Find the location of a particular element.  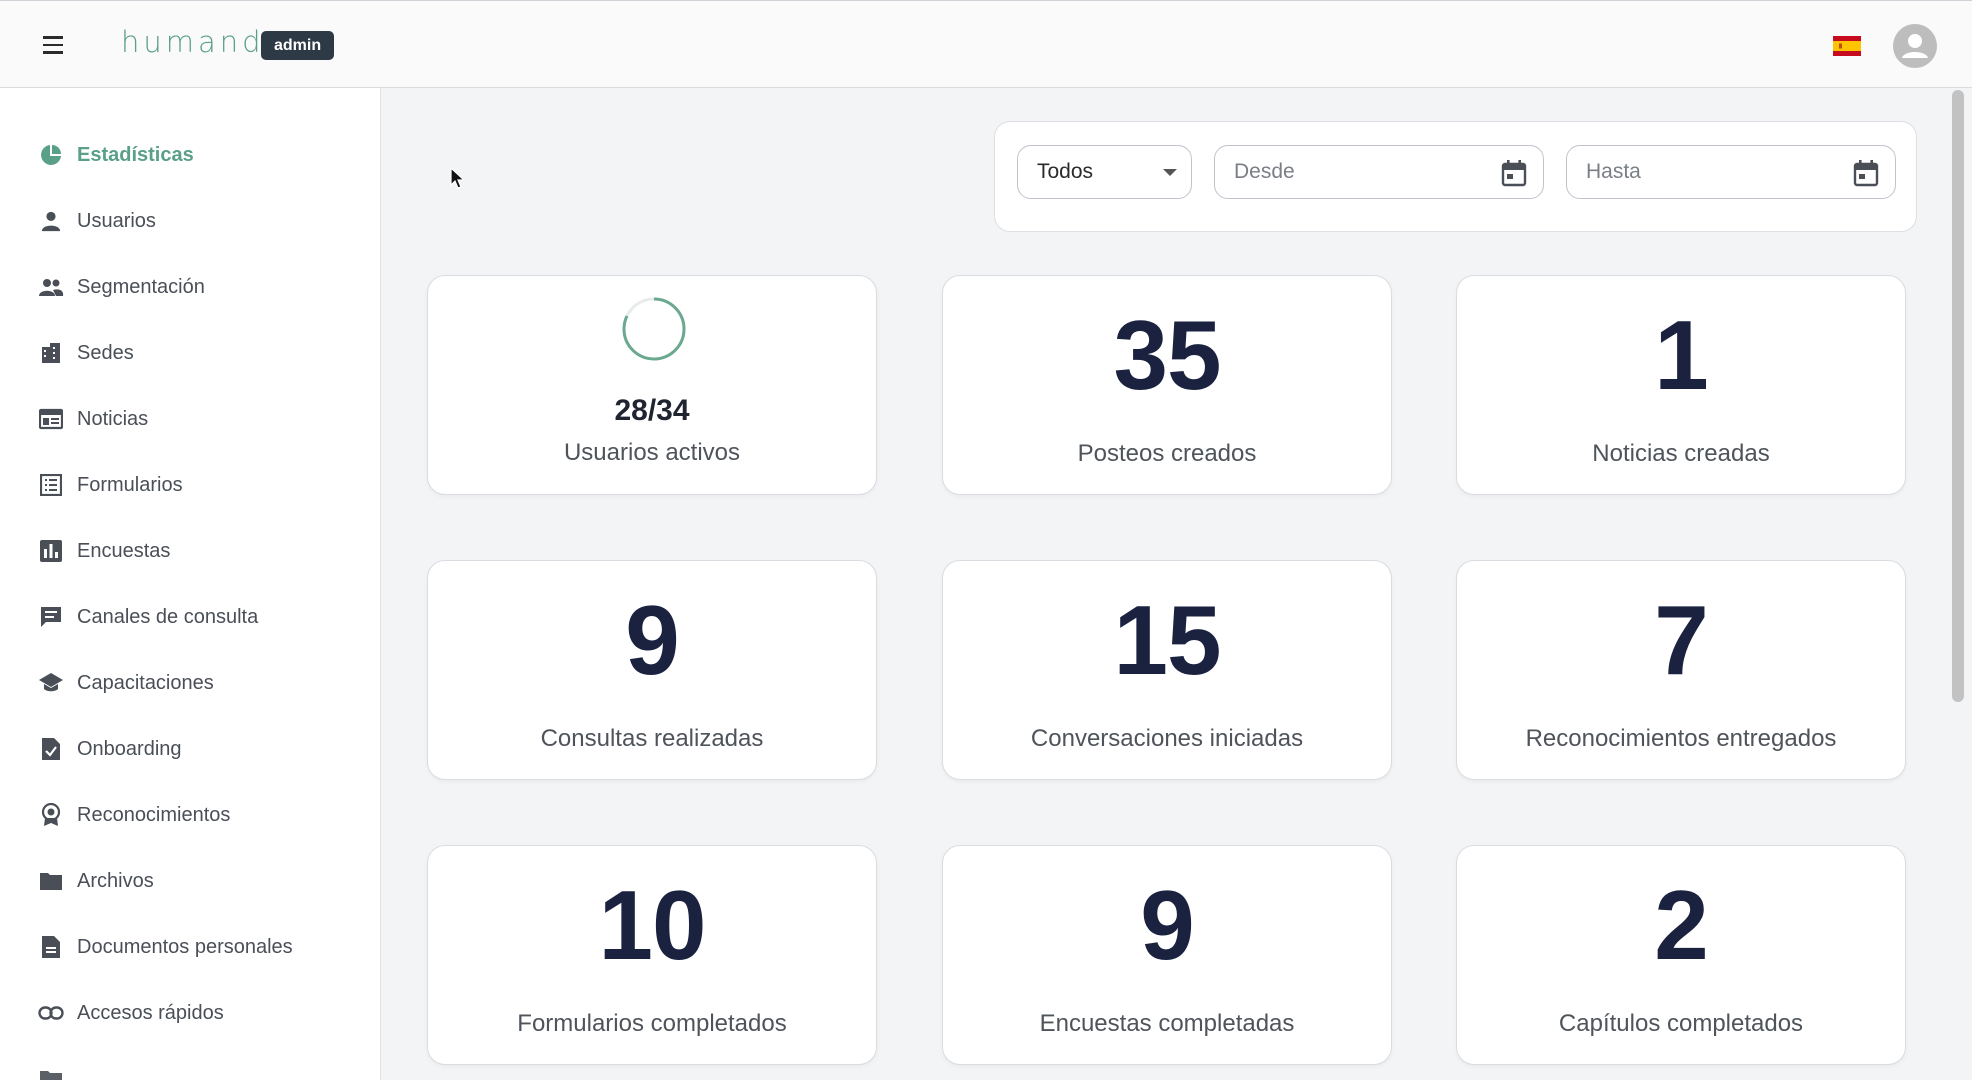

sidebar-item-capacitaciones: Capacitaciones is located at coordinates (190, 683).